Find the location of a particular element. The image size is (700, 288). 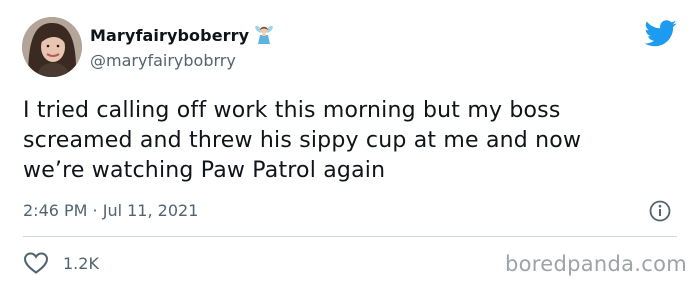

twitter-bird-icon is located at coordinates (660, 34).